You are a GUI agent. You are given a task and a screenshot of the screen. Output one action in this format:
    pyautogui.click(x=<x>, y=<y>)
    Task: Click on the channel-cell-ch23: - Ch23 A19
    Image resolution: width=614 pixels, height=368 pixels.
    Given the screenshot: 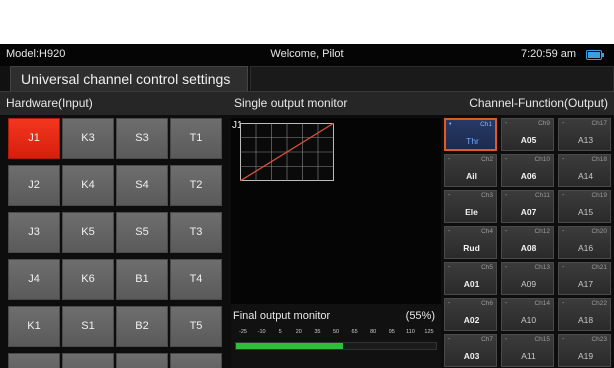 What is the action you would take?
    pyautogui.click(x=584, y=350)
    